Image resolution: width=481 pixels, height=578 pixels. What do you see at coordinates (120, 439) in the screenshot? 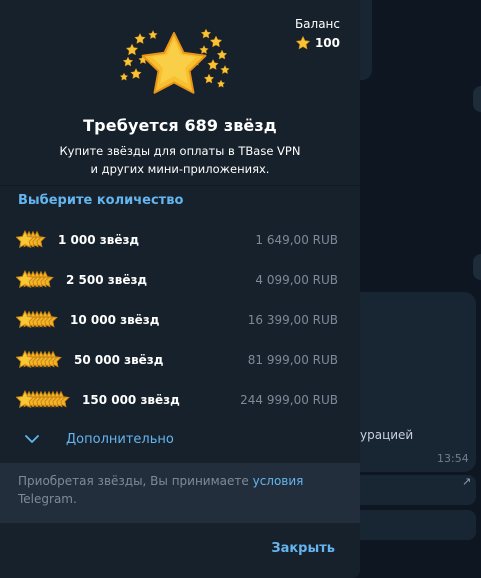
I see `more-options-label: Дополнительно` at bounding box center [120, 439].